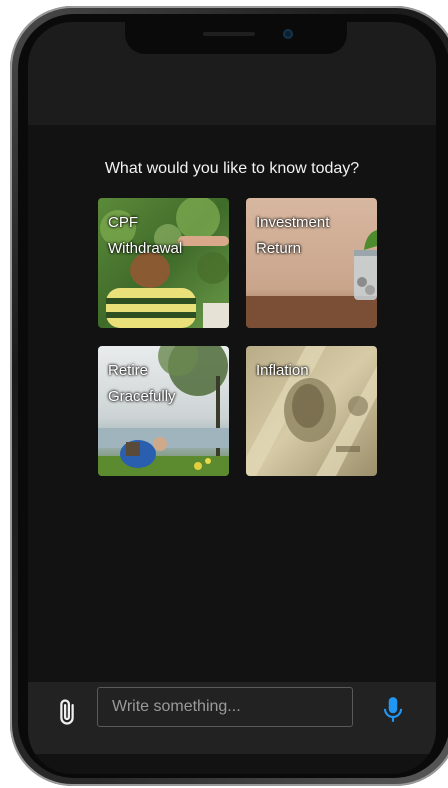 The image size is (448, 788). What do you see at coordinates (313, 371) in the screenshot?
I see `card-label: Inflation` at bounding box center [313, 371].